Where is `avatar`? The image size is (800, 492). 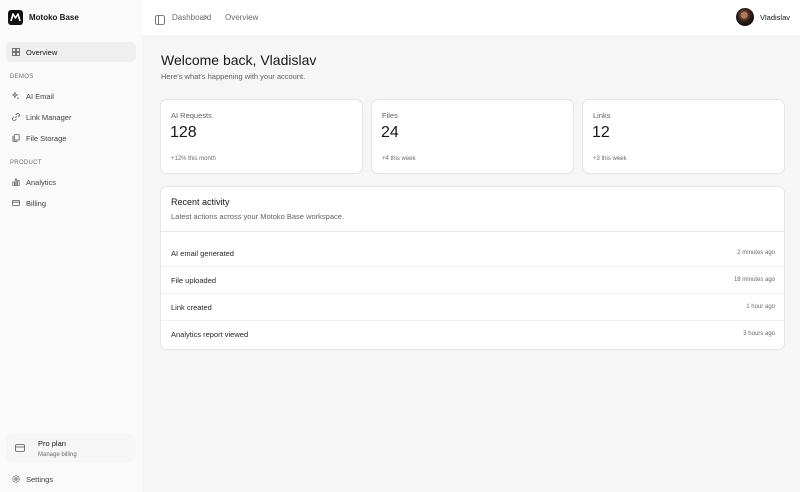 avatar is located at coordinates (744, 17).